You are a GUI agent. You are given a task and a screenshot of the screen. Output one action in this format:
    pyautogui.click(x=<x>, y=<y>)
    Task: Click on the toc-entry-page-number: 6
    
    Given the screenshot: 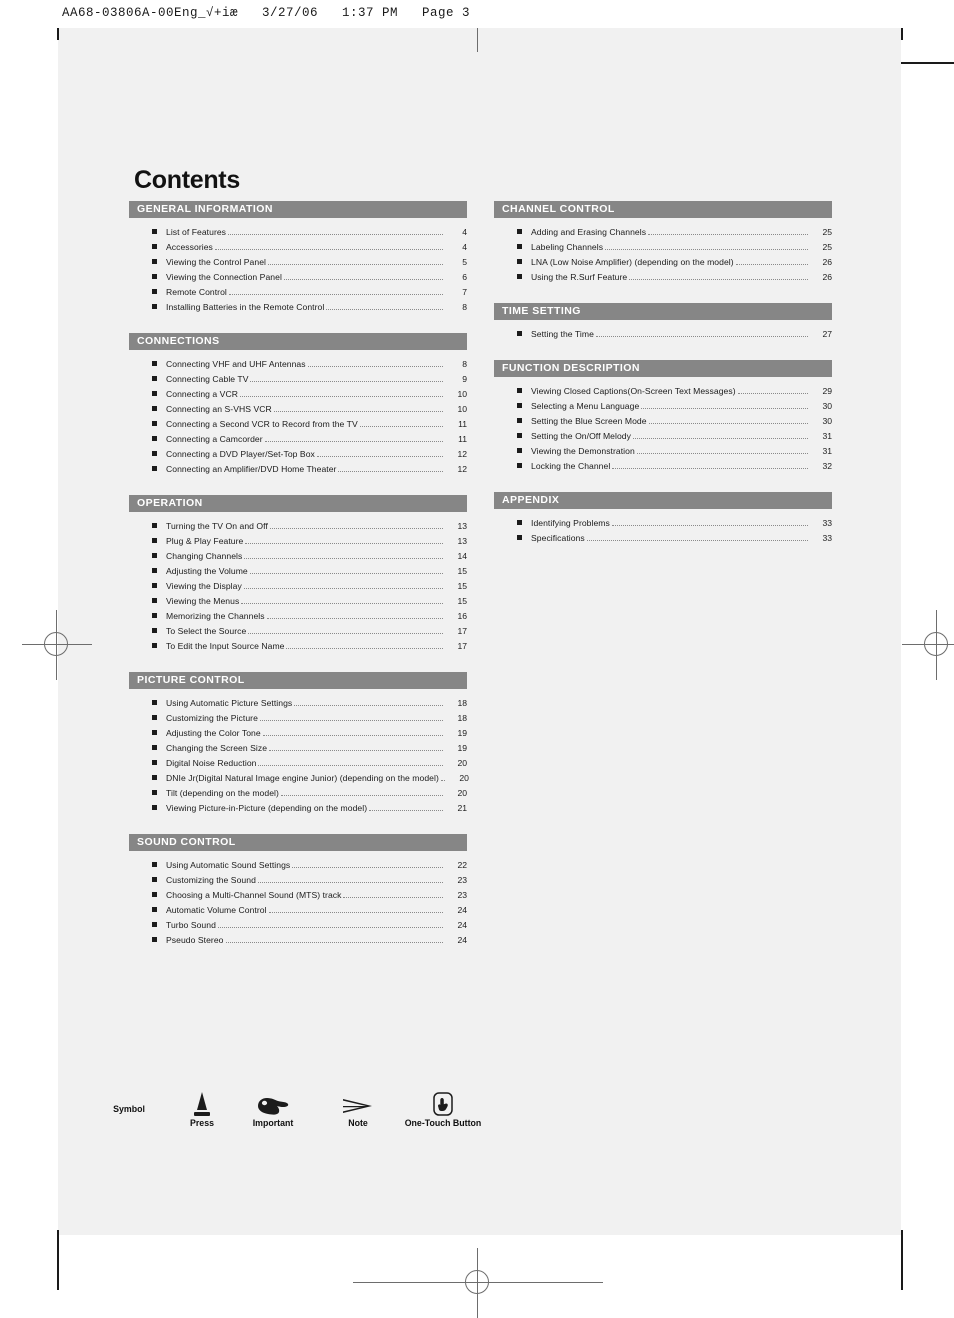 What is the action you would take?
    pyautogui.click(x=464, y=277)
    